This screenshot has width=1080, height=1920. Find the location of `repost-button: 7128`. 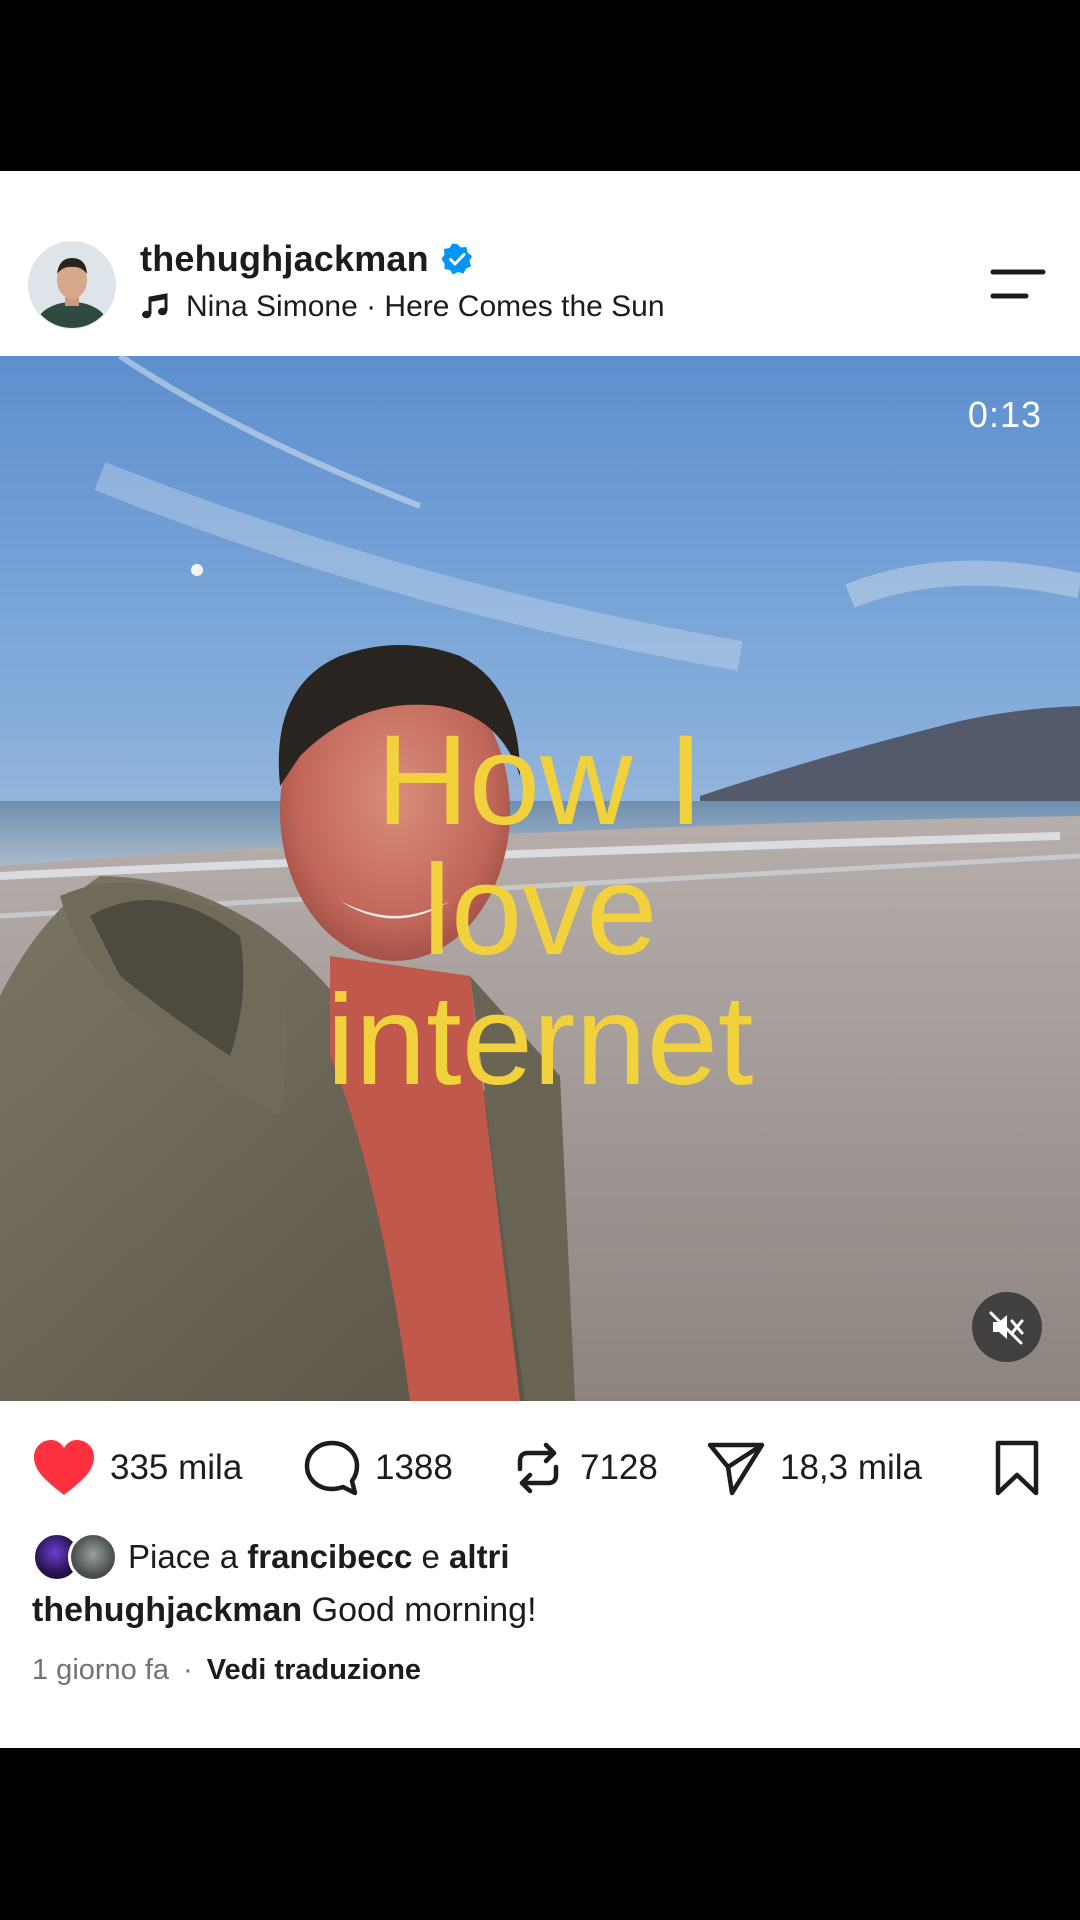

repost-button: 7128 is located at coordinates (584, 1468).